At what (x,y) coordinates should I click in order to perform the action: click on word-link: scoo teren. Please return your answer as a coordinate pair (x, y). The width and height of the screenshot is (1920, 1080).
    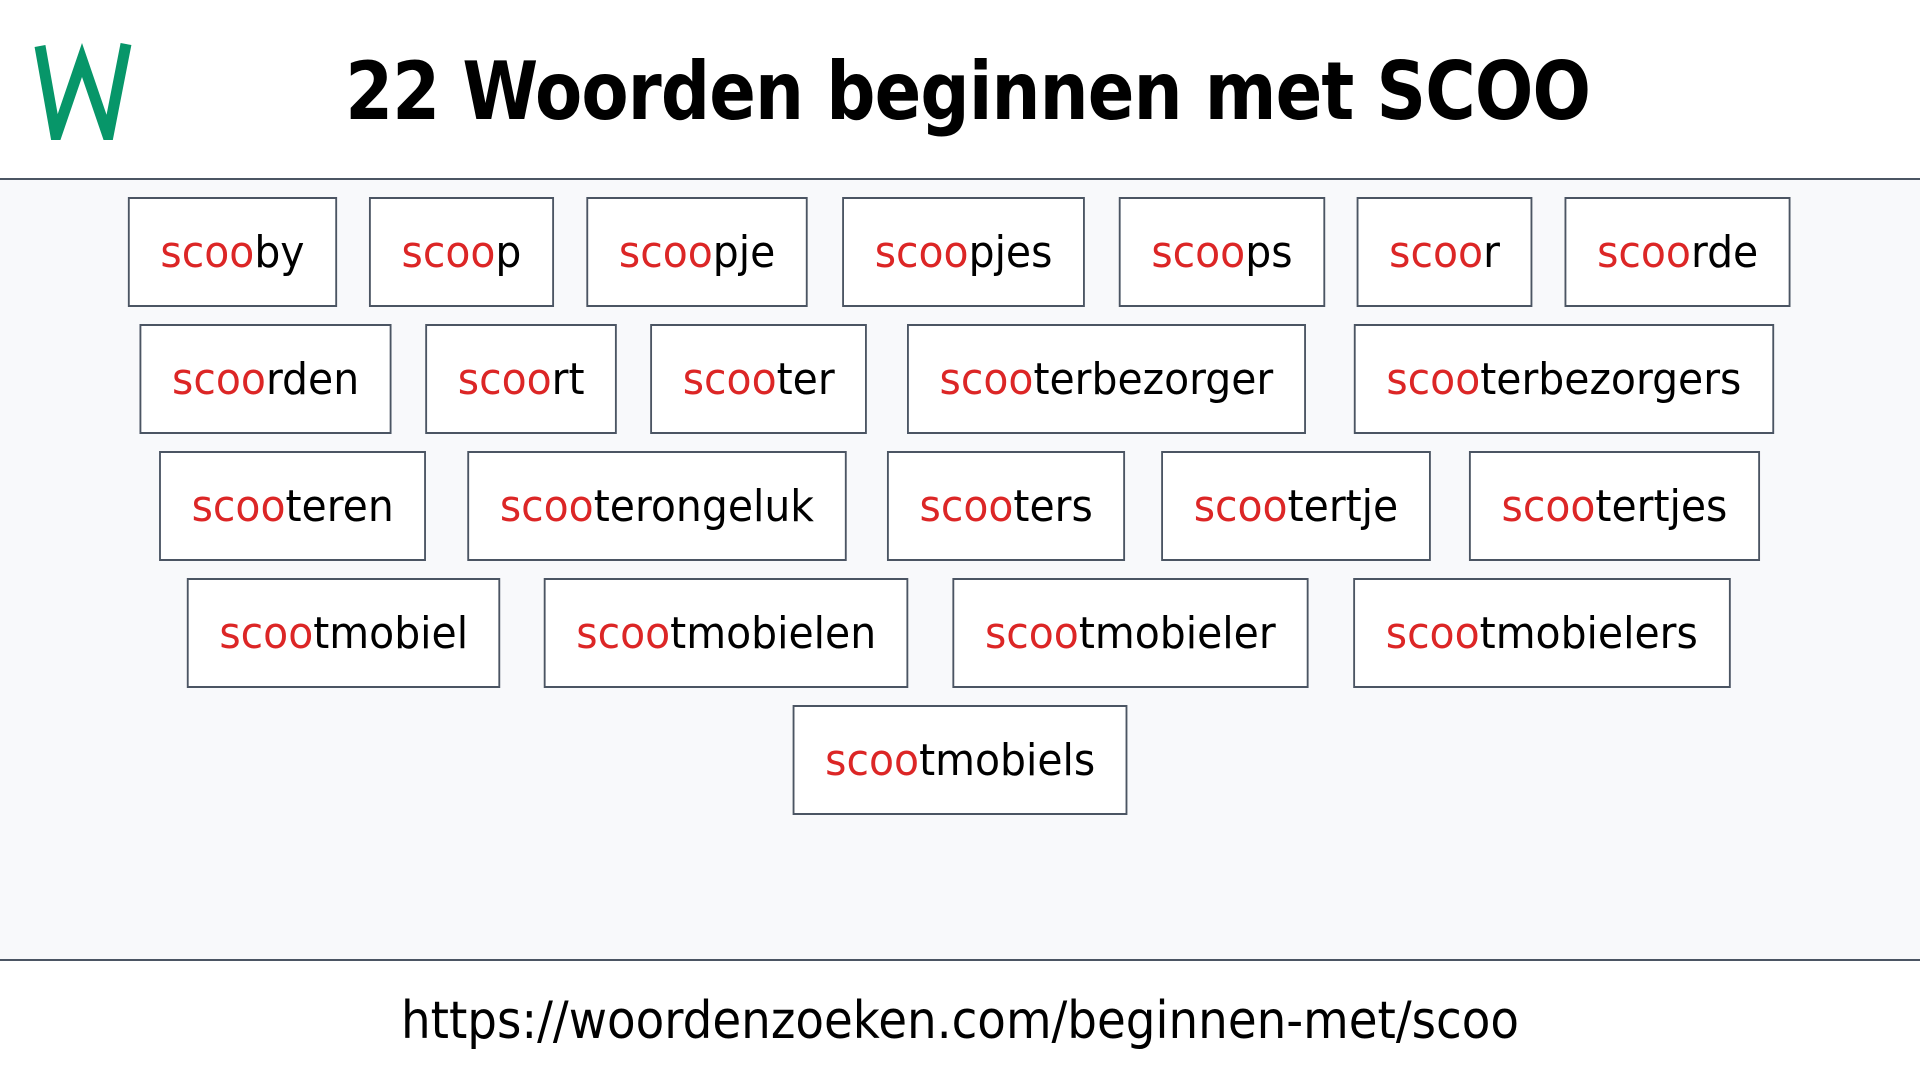
    Looking at the image, I should click on (292, 506).